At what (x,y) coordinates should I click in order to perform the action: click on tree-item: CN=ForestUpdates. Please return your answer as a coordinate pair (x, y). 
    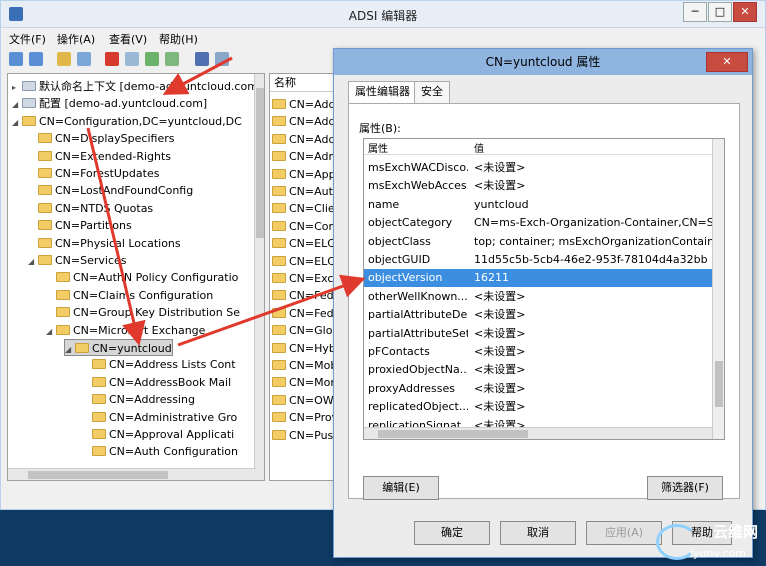
    Looking at the image, I should click on (93, 173).